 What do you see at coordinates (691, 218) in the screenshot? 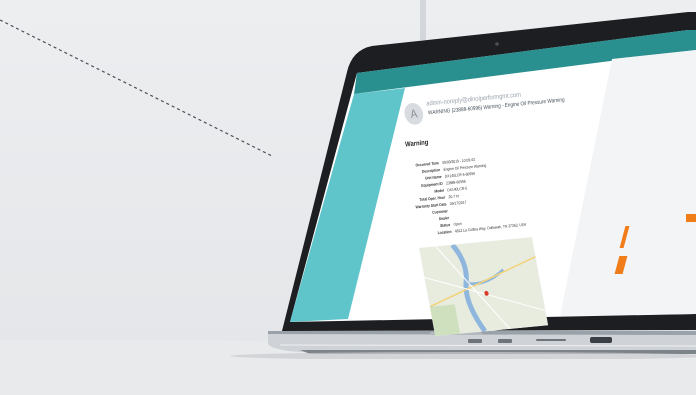
I see `brand-mark` at bounding box center [691, 218].